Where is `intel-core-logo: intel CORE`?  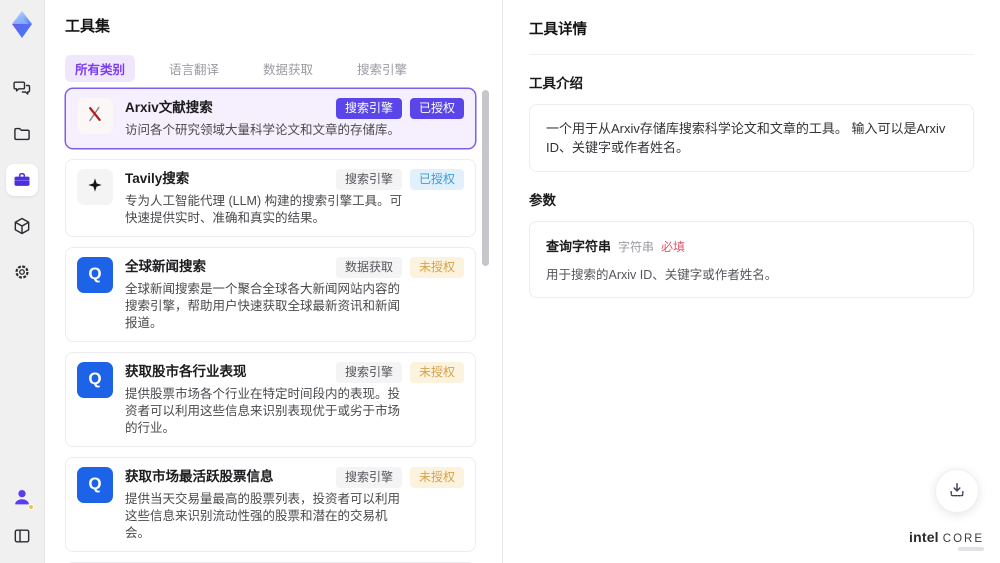
intel-core-logo: intel CORE is located at coordinates (946, 540).